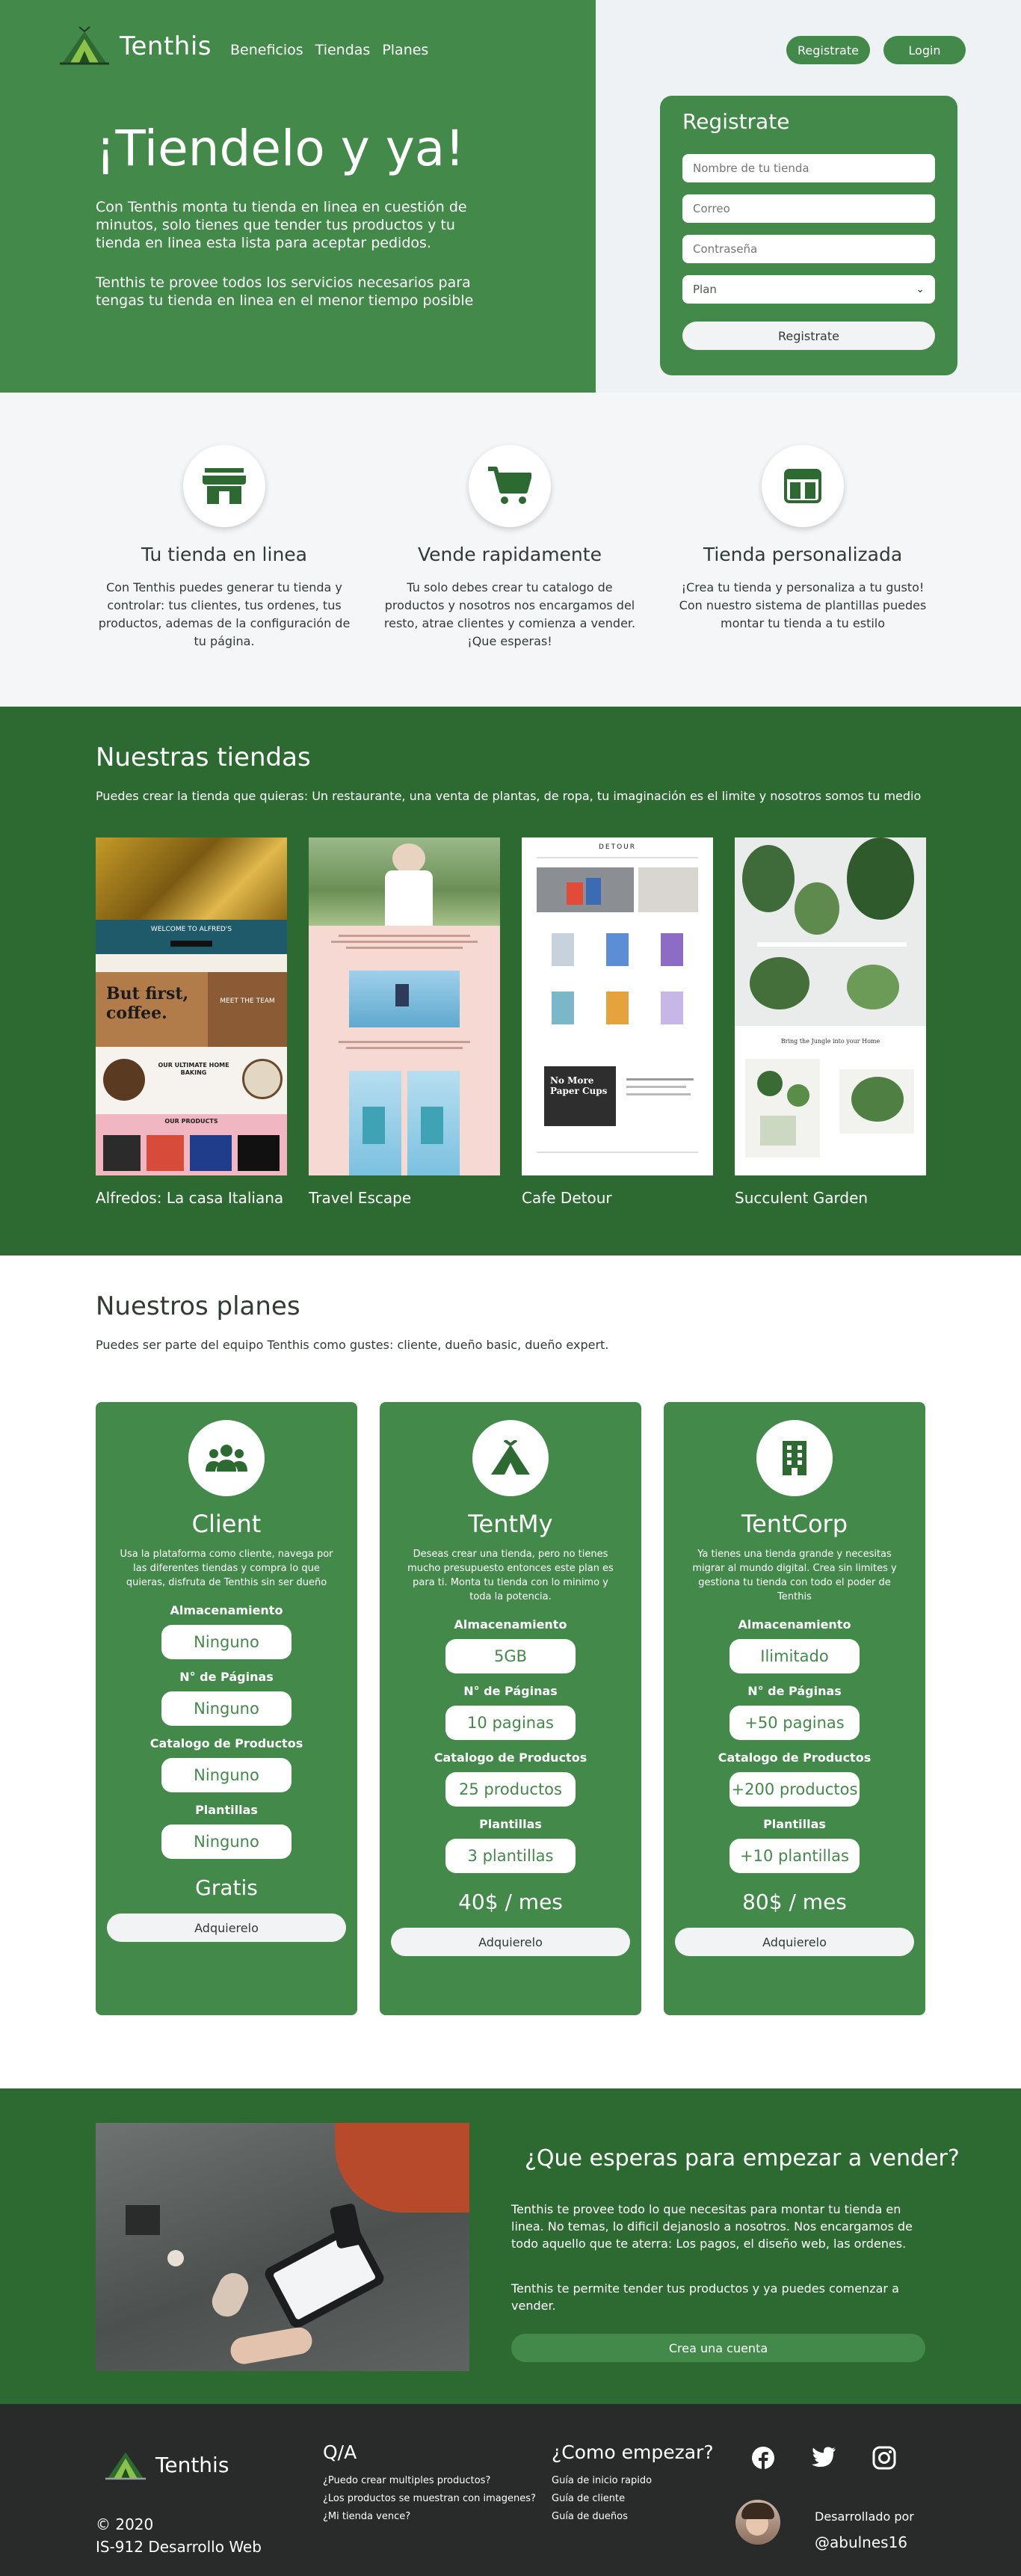 This screenshot has width=1021, height=2576. What do you see at coordinates (343, 50) in the screenshot?
I see `nav-link-tiendas: Tiendas` at bounding box center [343, 50].